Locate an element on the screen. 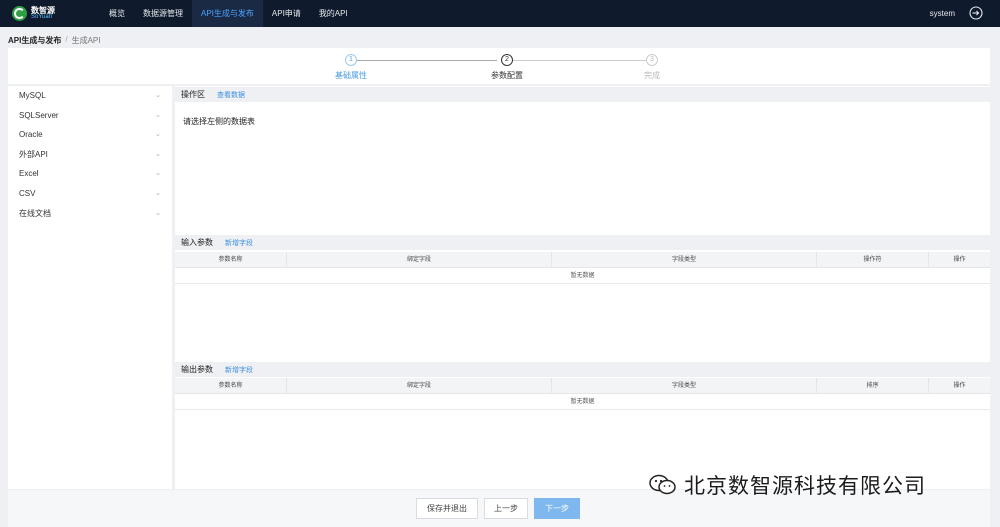 The image size is (1000, 527). brand-logo: 数智源 SoYuan is located at coordinates (50, 13).